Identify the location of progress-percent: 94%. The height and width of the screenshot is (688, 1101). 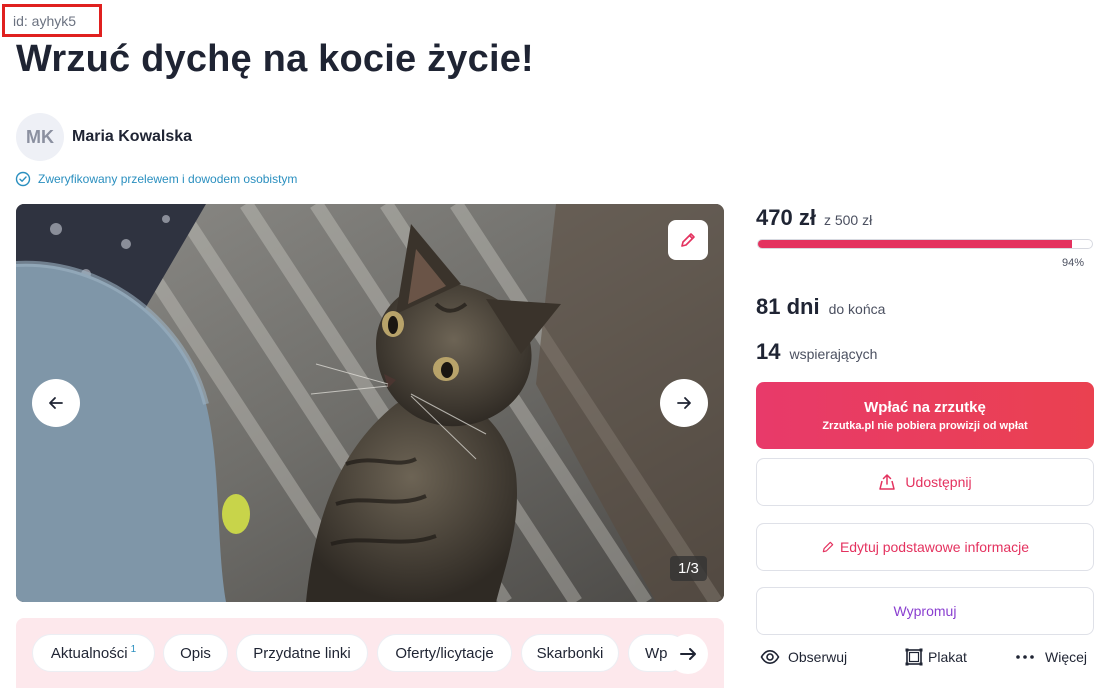
(1072, 263).